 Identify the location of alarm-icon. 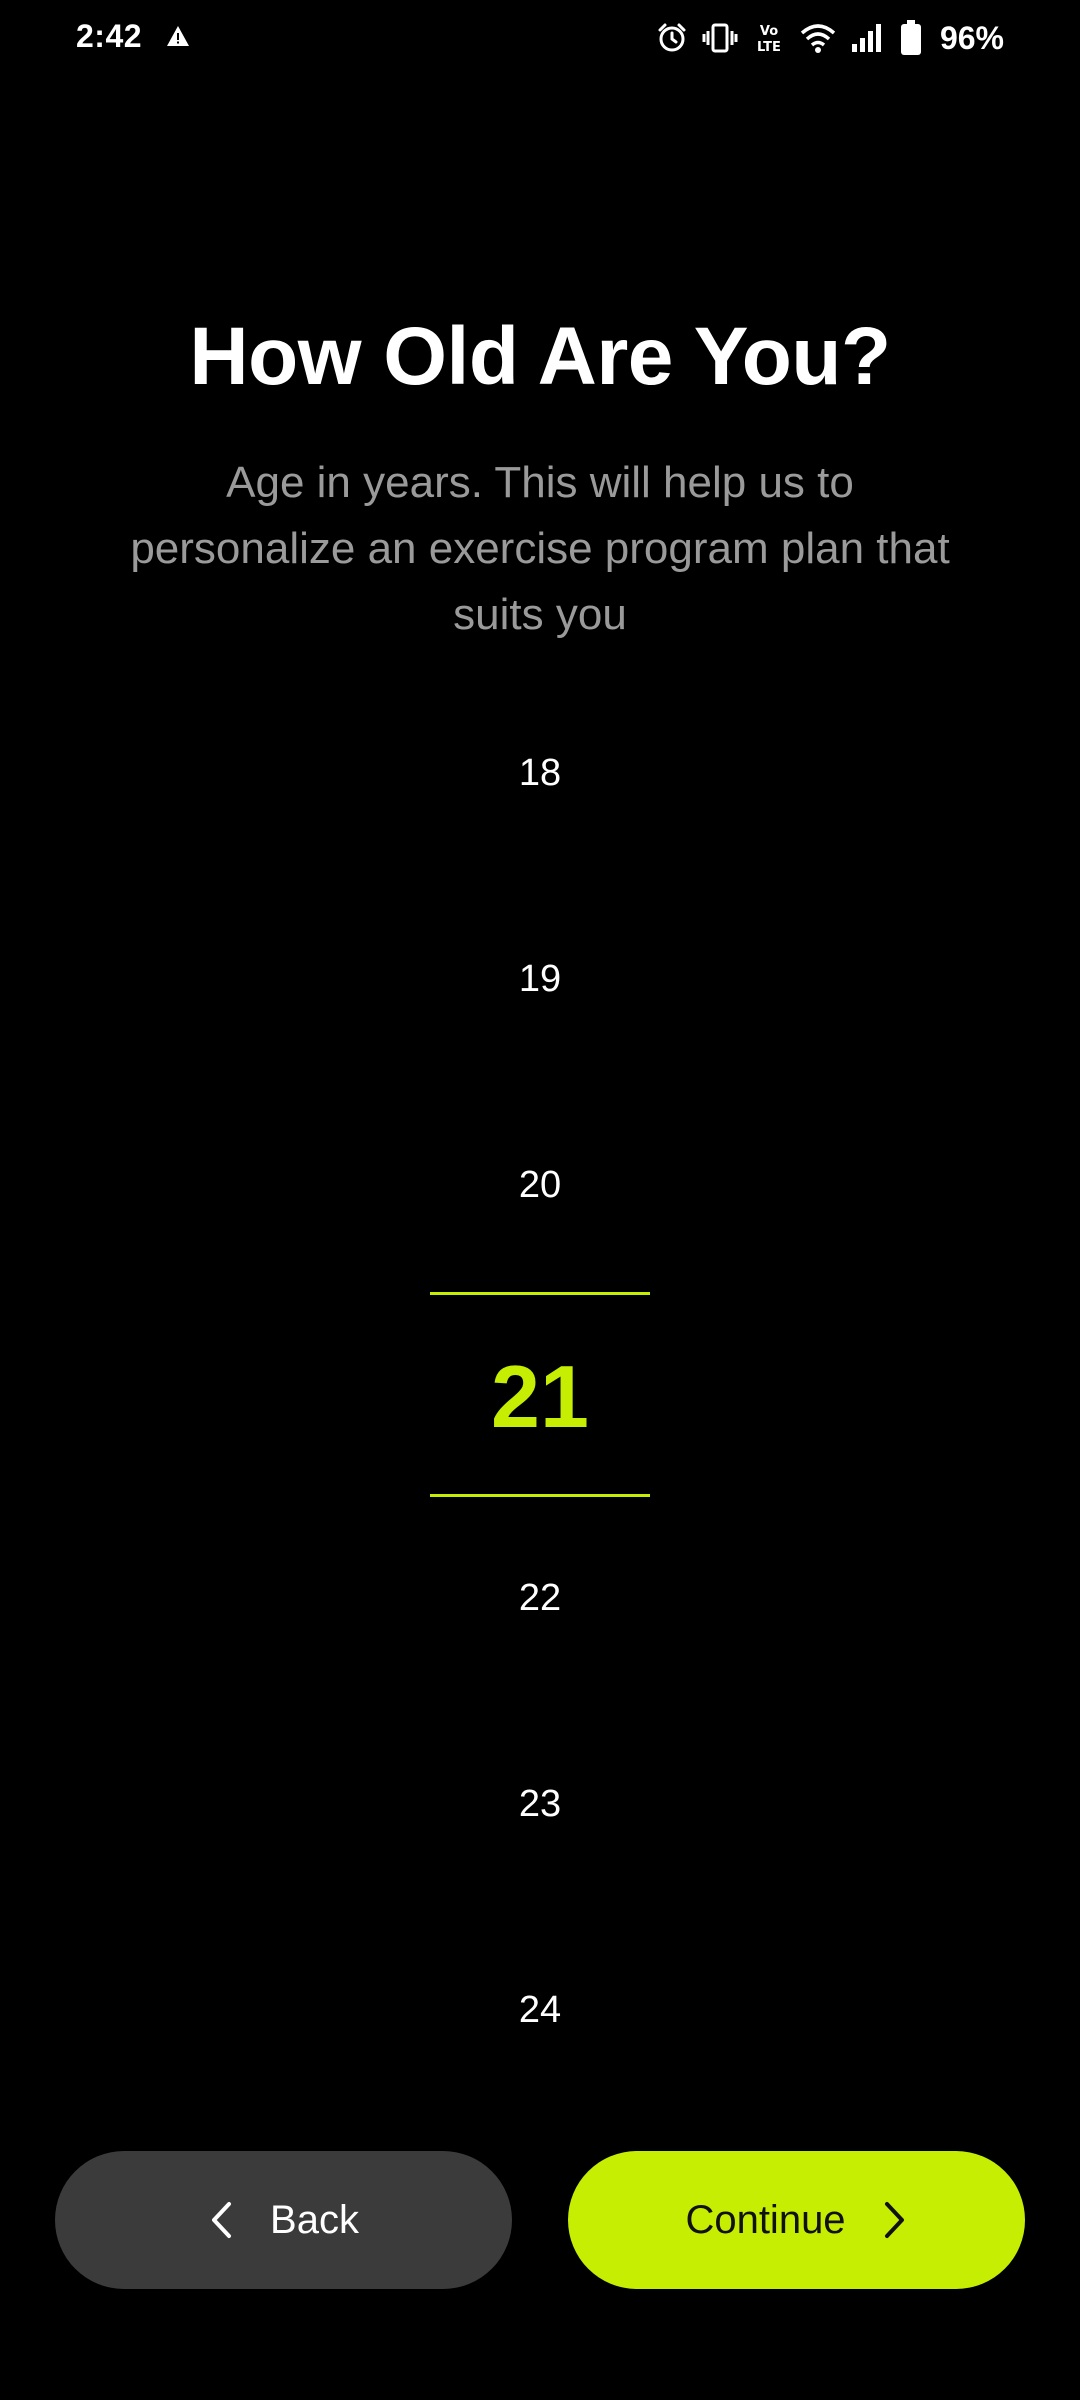
(672, 37).